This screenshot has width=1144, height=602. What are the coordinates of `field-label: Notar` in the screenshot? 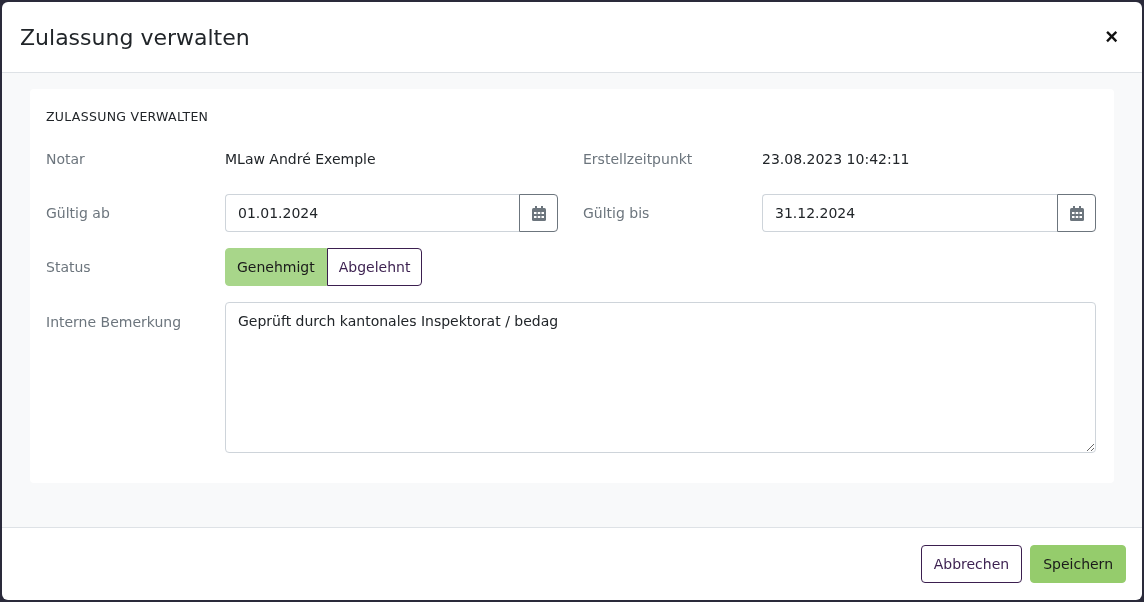 It's located at (66, 159).